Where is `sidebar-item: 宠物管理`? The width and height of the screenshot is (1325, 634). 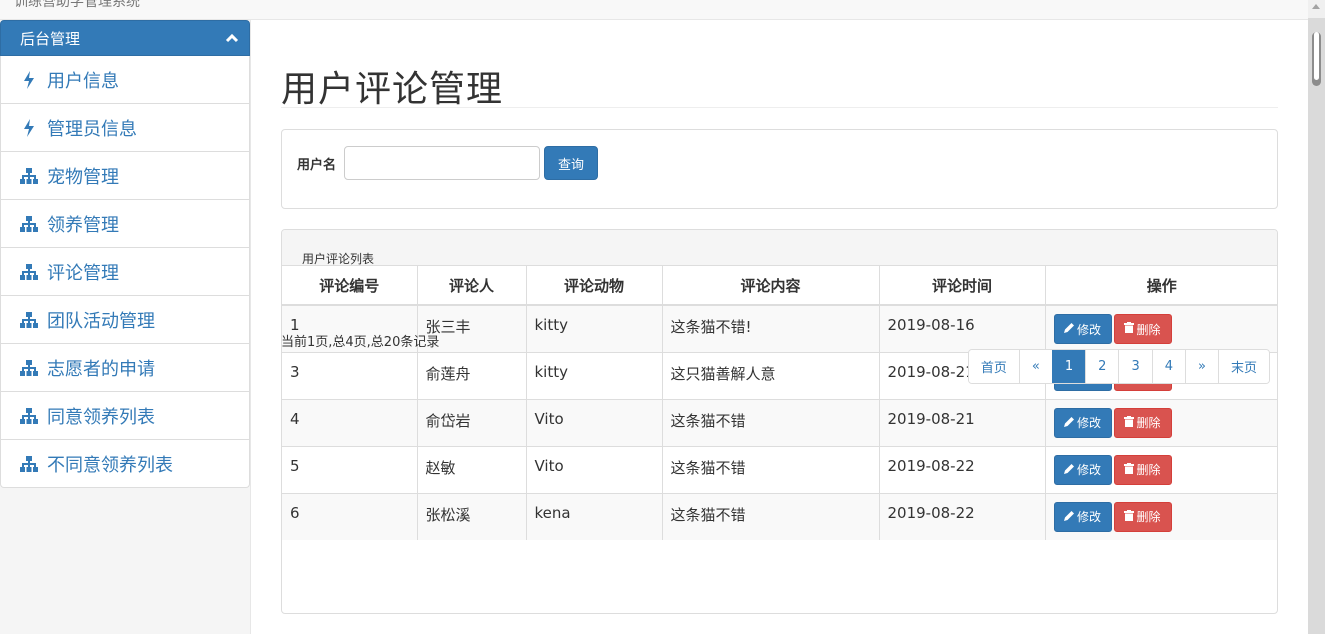 sidebar-item: 宠物管理 is located at coordinates (125, 176).